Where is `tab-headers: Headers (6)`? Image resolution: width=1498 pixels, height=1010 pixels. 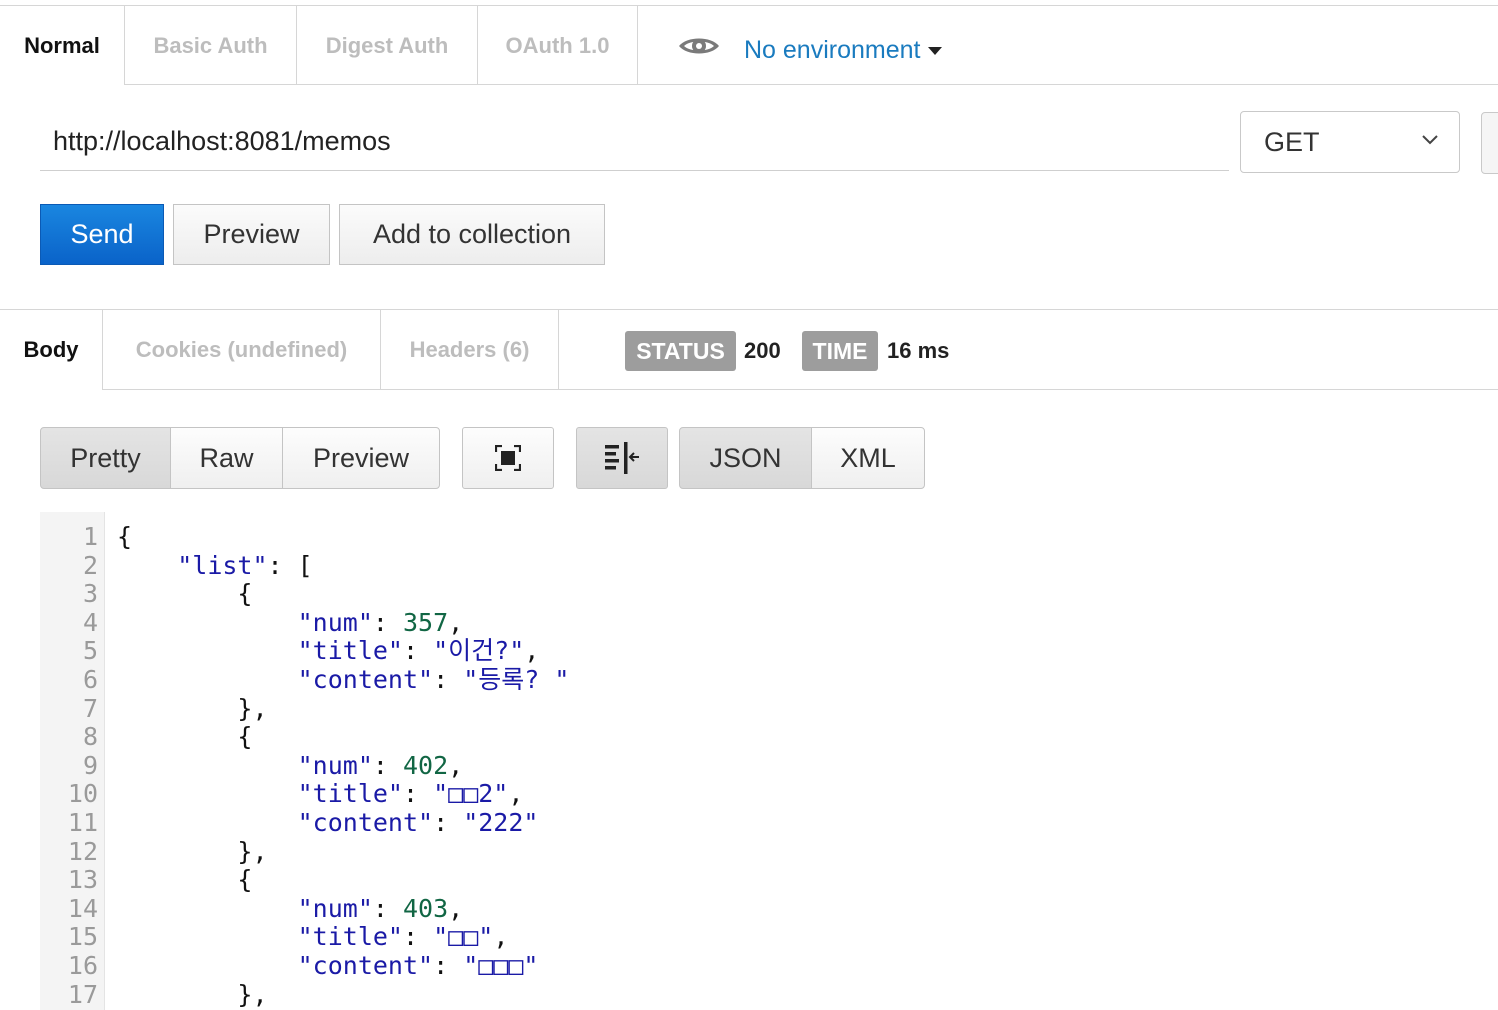
tab-headers: Headers (6) is located at coordinates (469, 349).